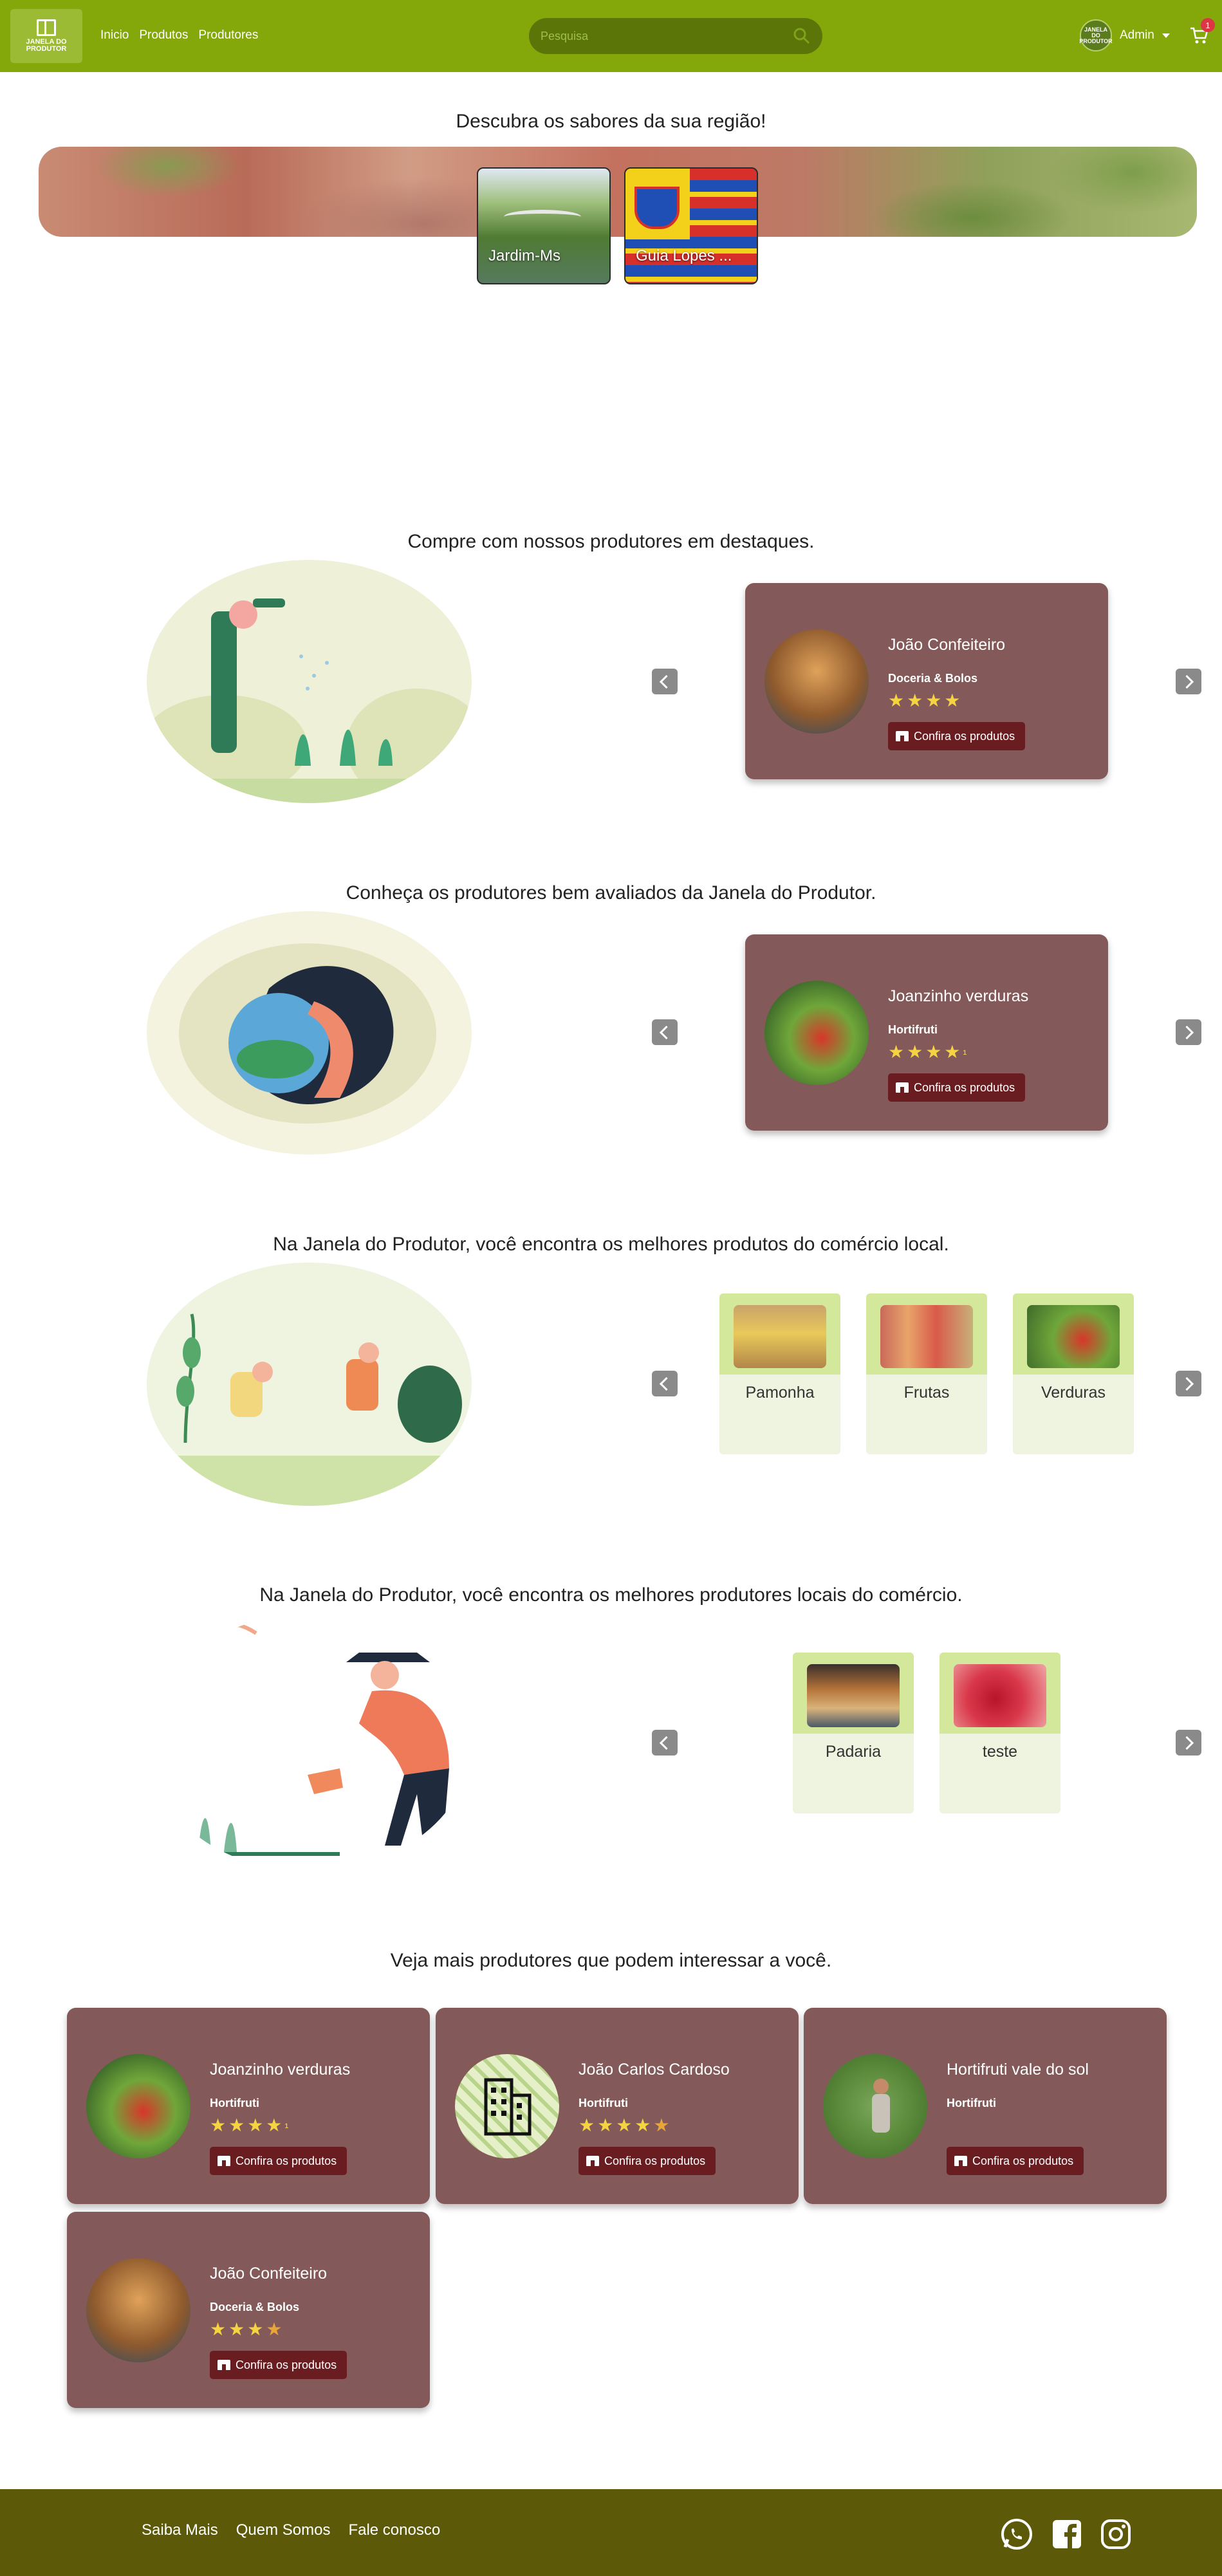 The image size is (1222, 2576). Describe the element at coordinates (925, 1052) in the screenshot. I see `stars-full: ★★★★` at that location.